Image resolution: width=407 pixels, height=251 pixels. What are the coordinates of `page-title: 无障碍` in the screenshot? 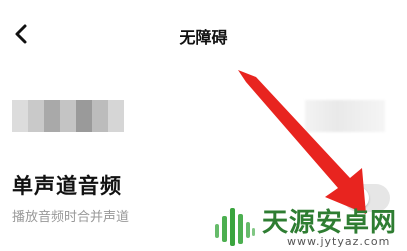 It's located at (203, 37).